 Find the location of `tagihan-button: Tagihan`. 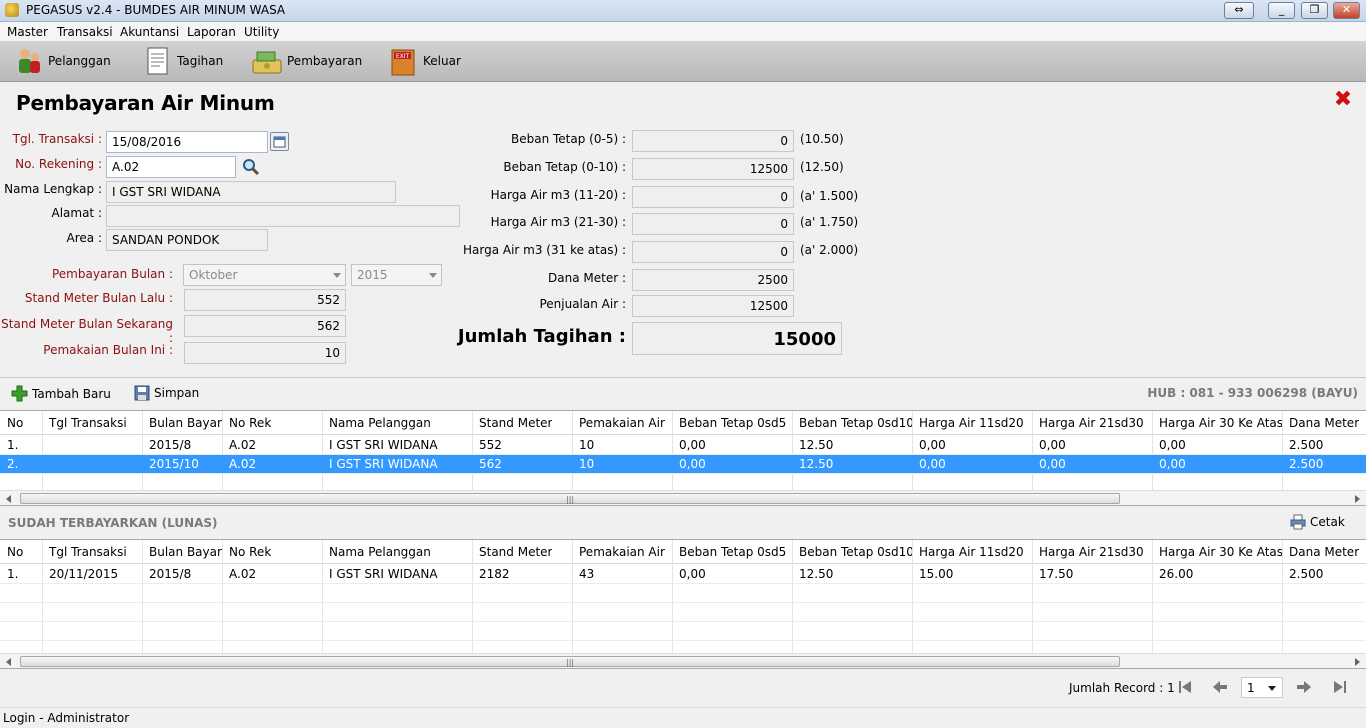

tagihan-button: Tagihan is located at coordinates (183, 61).